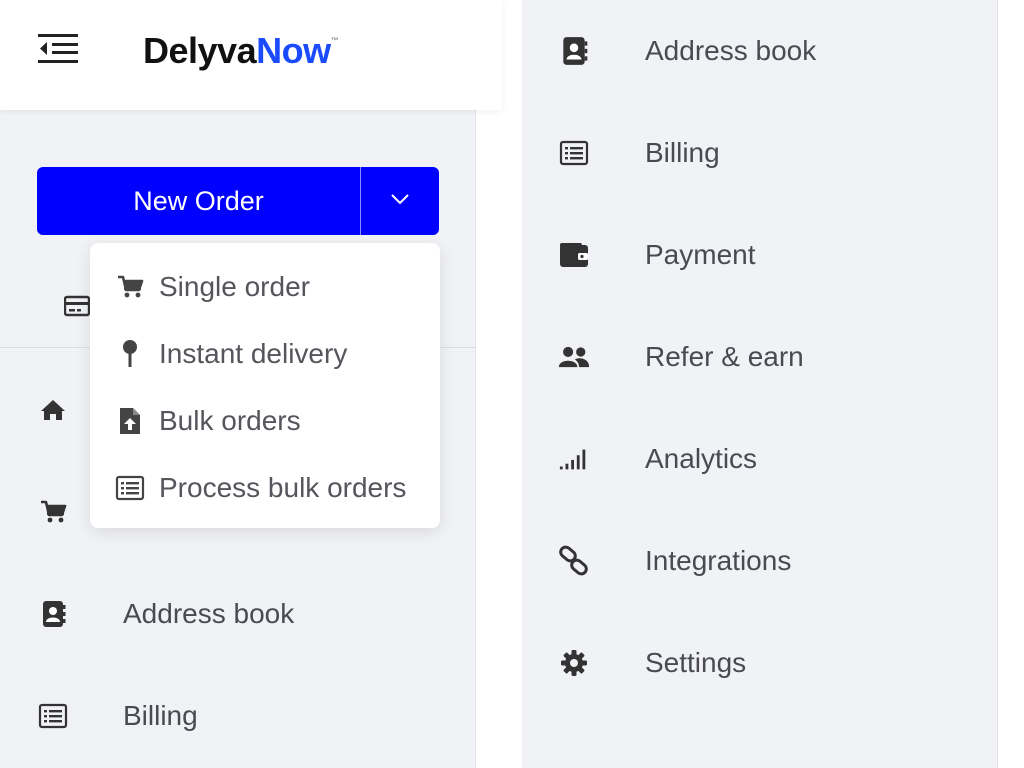  Describe the element at coordinates (574, 663) in the screenshot. I see `gear-icon` at that location.